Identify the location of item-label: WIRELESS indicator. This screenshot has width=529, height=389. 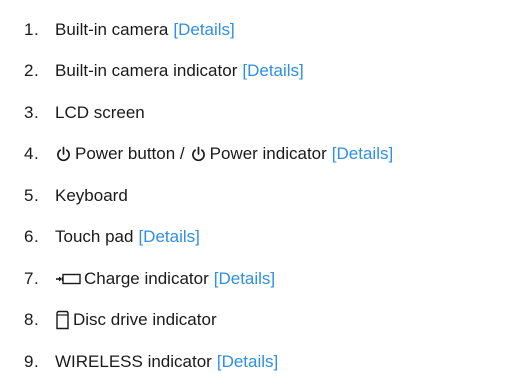
(133, 361).